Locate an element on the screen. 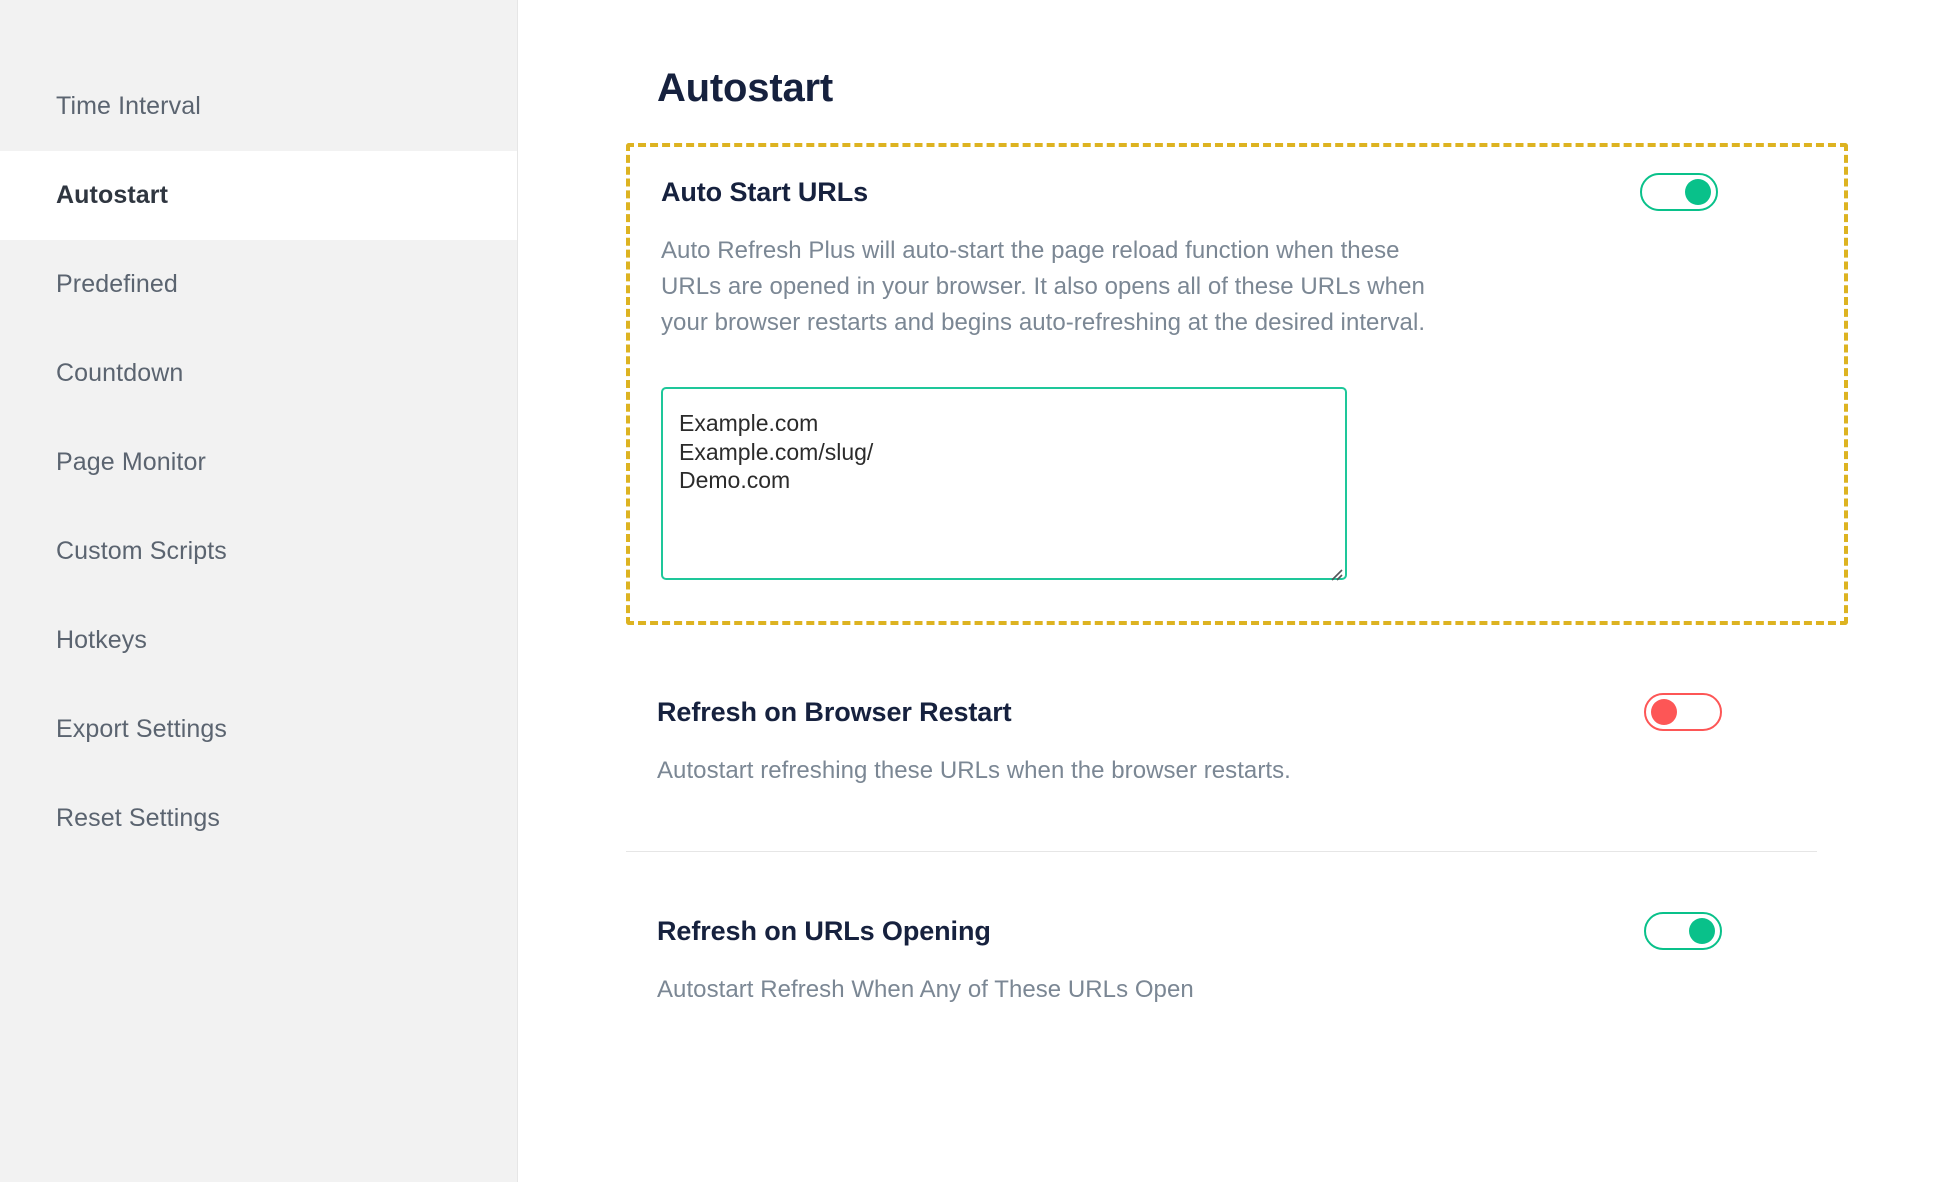 The height and width of the screenshot is (1182, 1959). refresh-on-urls-opening-header: Refresh on URLs Opening is located at coordinates (1252, 931).